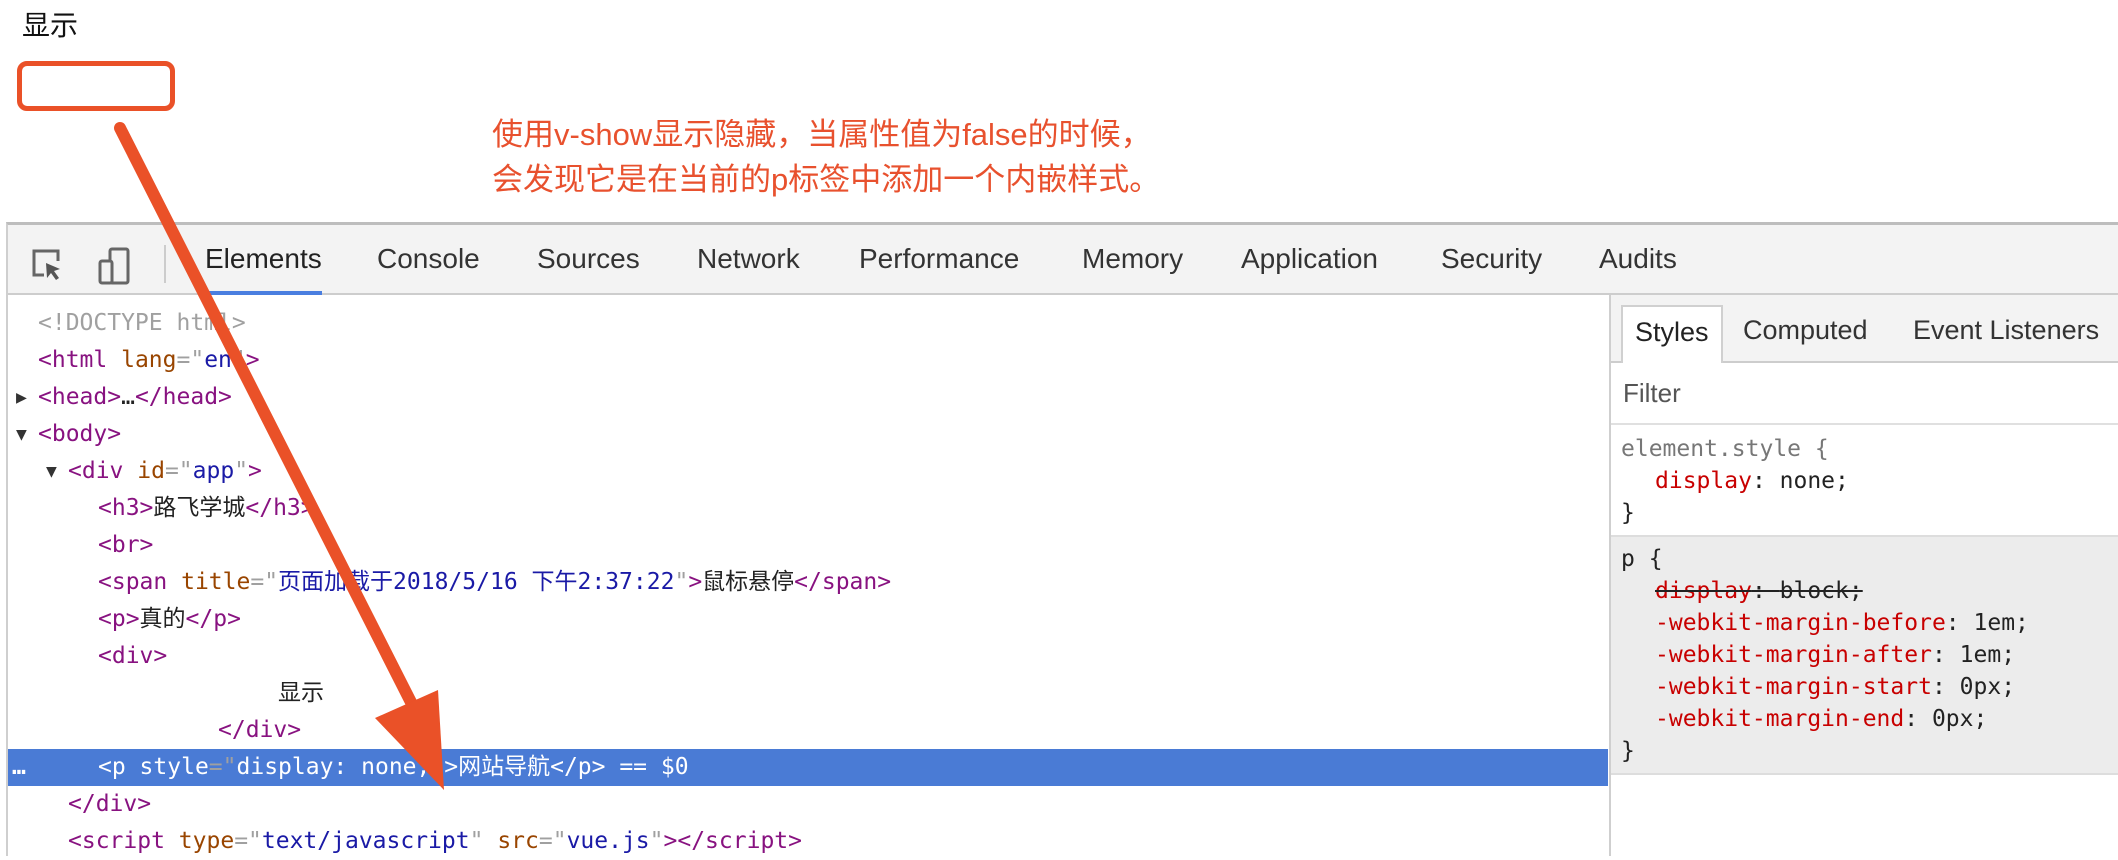 Image resolution: width=2118 pixels, height=860 pixels. Describe the element at coordinates (939, 265) in the screenshot. I see `tab-performance: Performance` at that location.